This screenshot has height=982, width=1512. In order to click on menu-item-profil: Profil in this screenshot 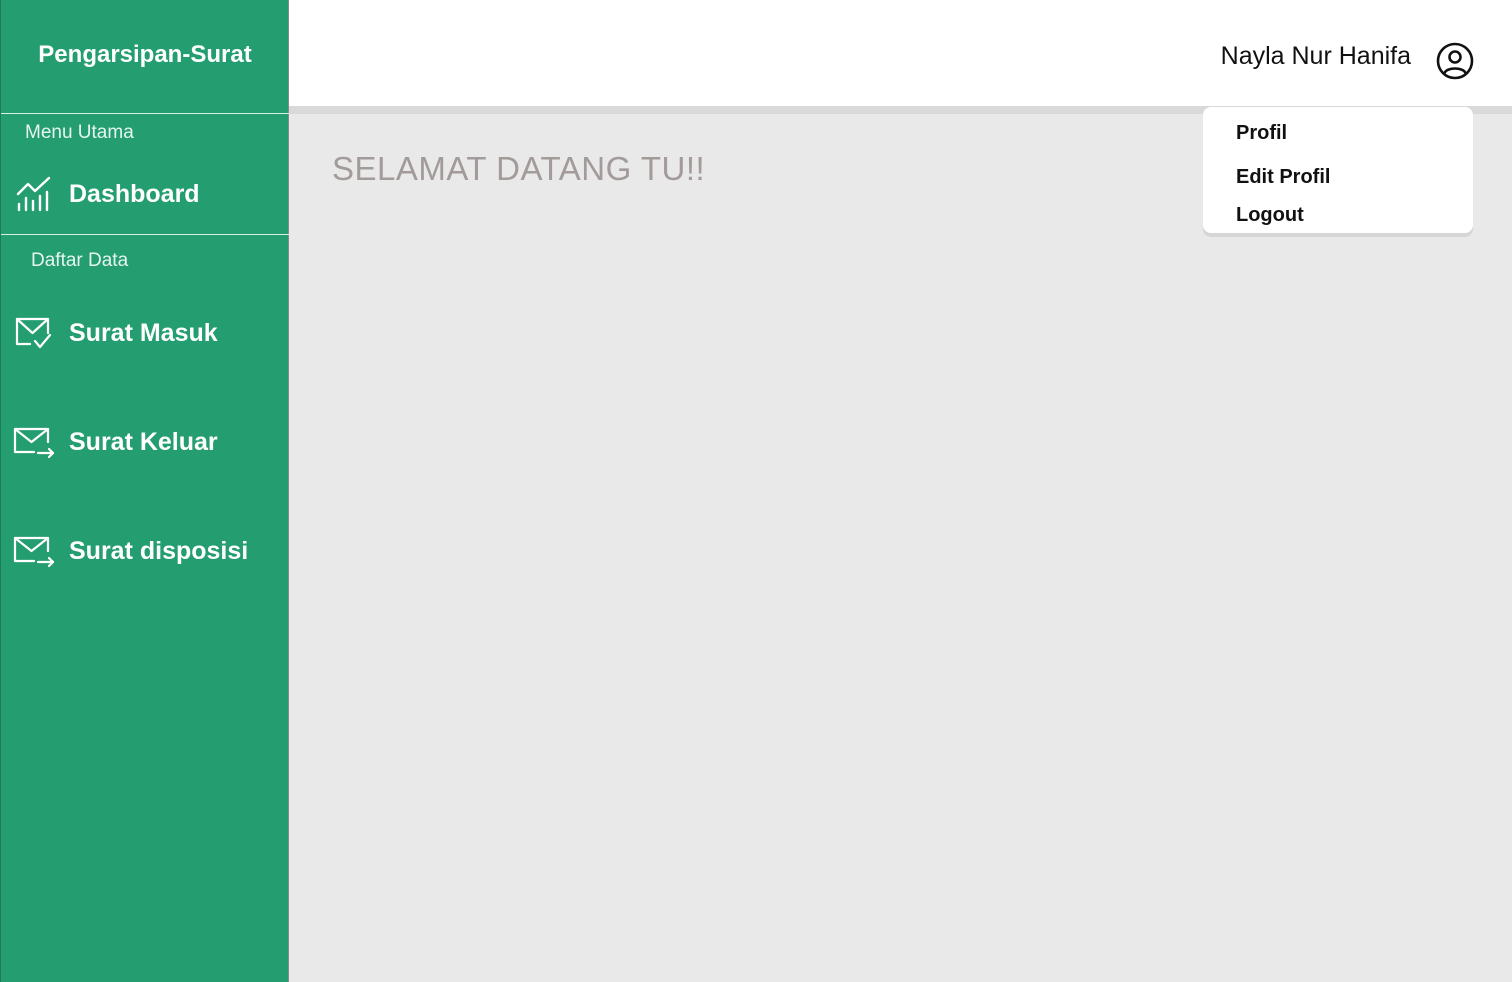, I will do `click(1261, 133)`.